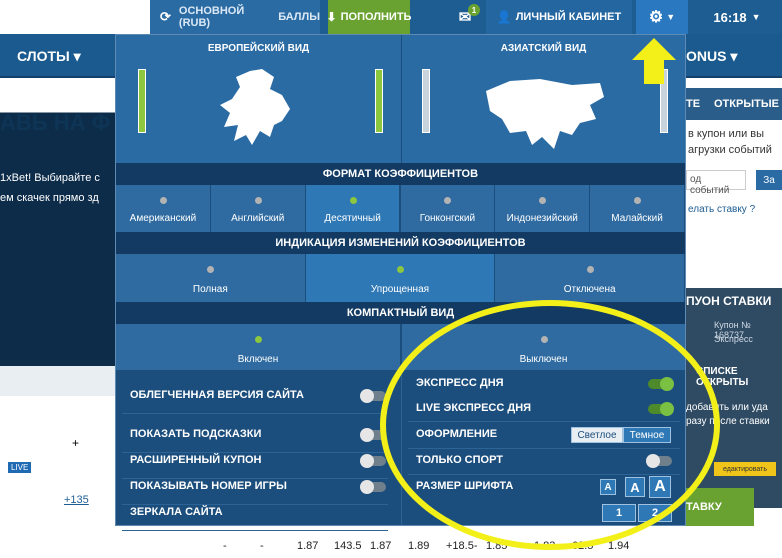 The width and height of the screenshot is (782, 558). What do you see at coordinates (716, 183) in the screenshot?
I see `events-code-input: од событий` at bounding box center [716, 183].